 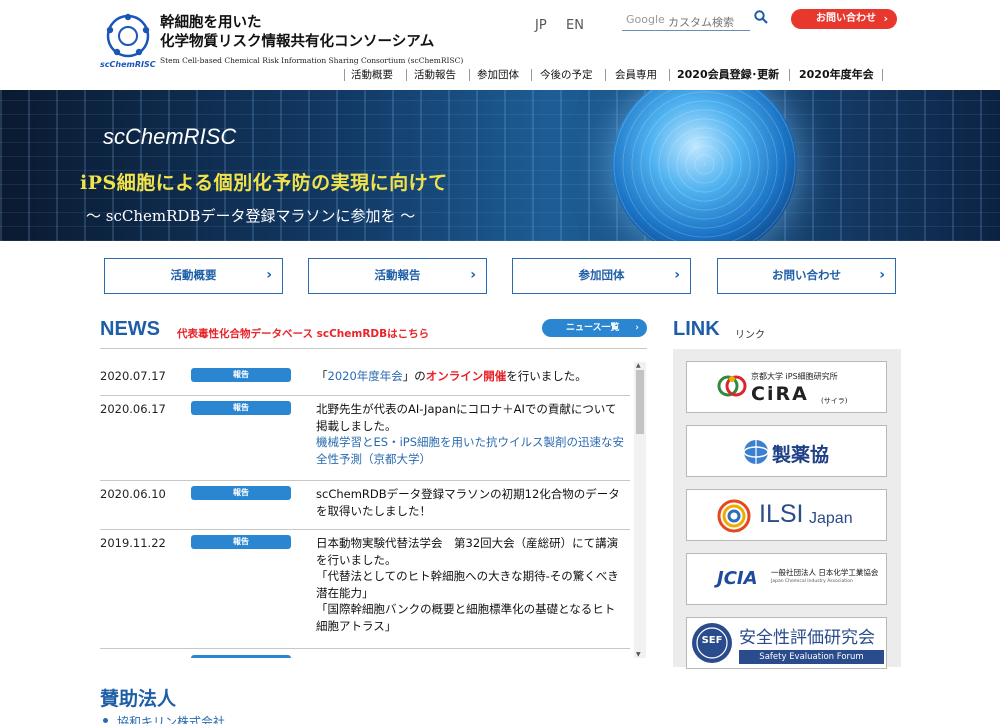 What do you see at coordinates (467, 584) in the screenshot?
I see `news-quote: 「代替法としてのヒト幹細胞への大きな期待-その驚くべき潜在能力」` at bounding box center [467, 584].